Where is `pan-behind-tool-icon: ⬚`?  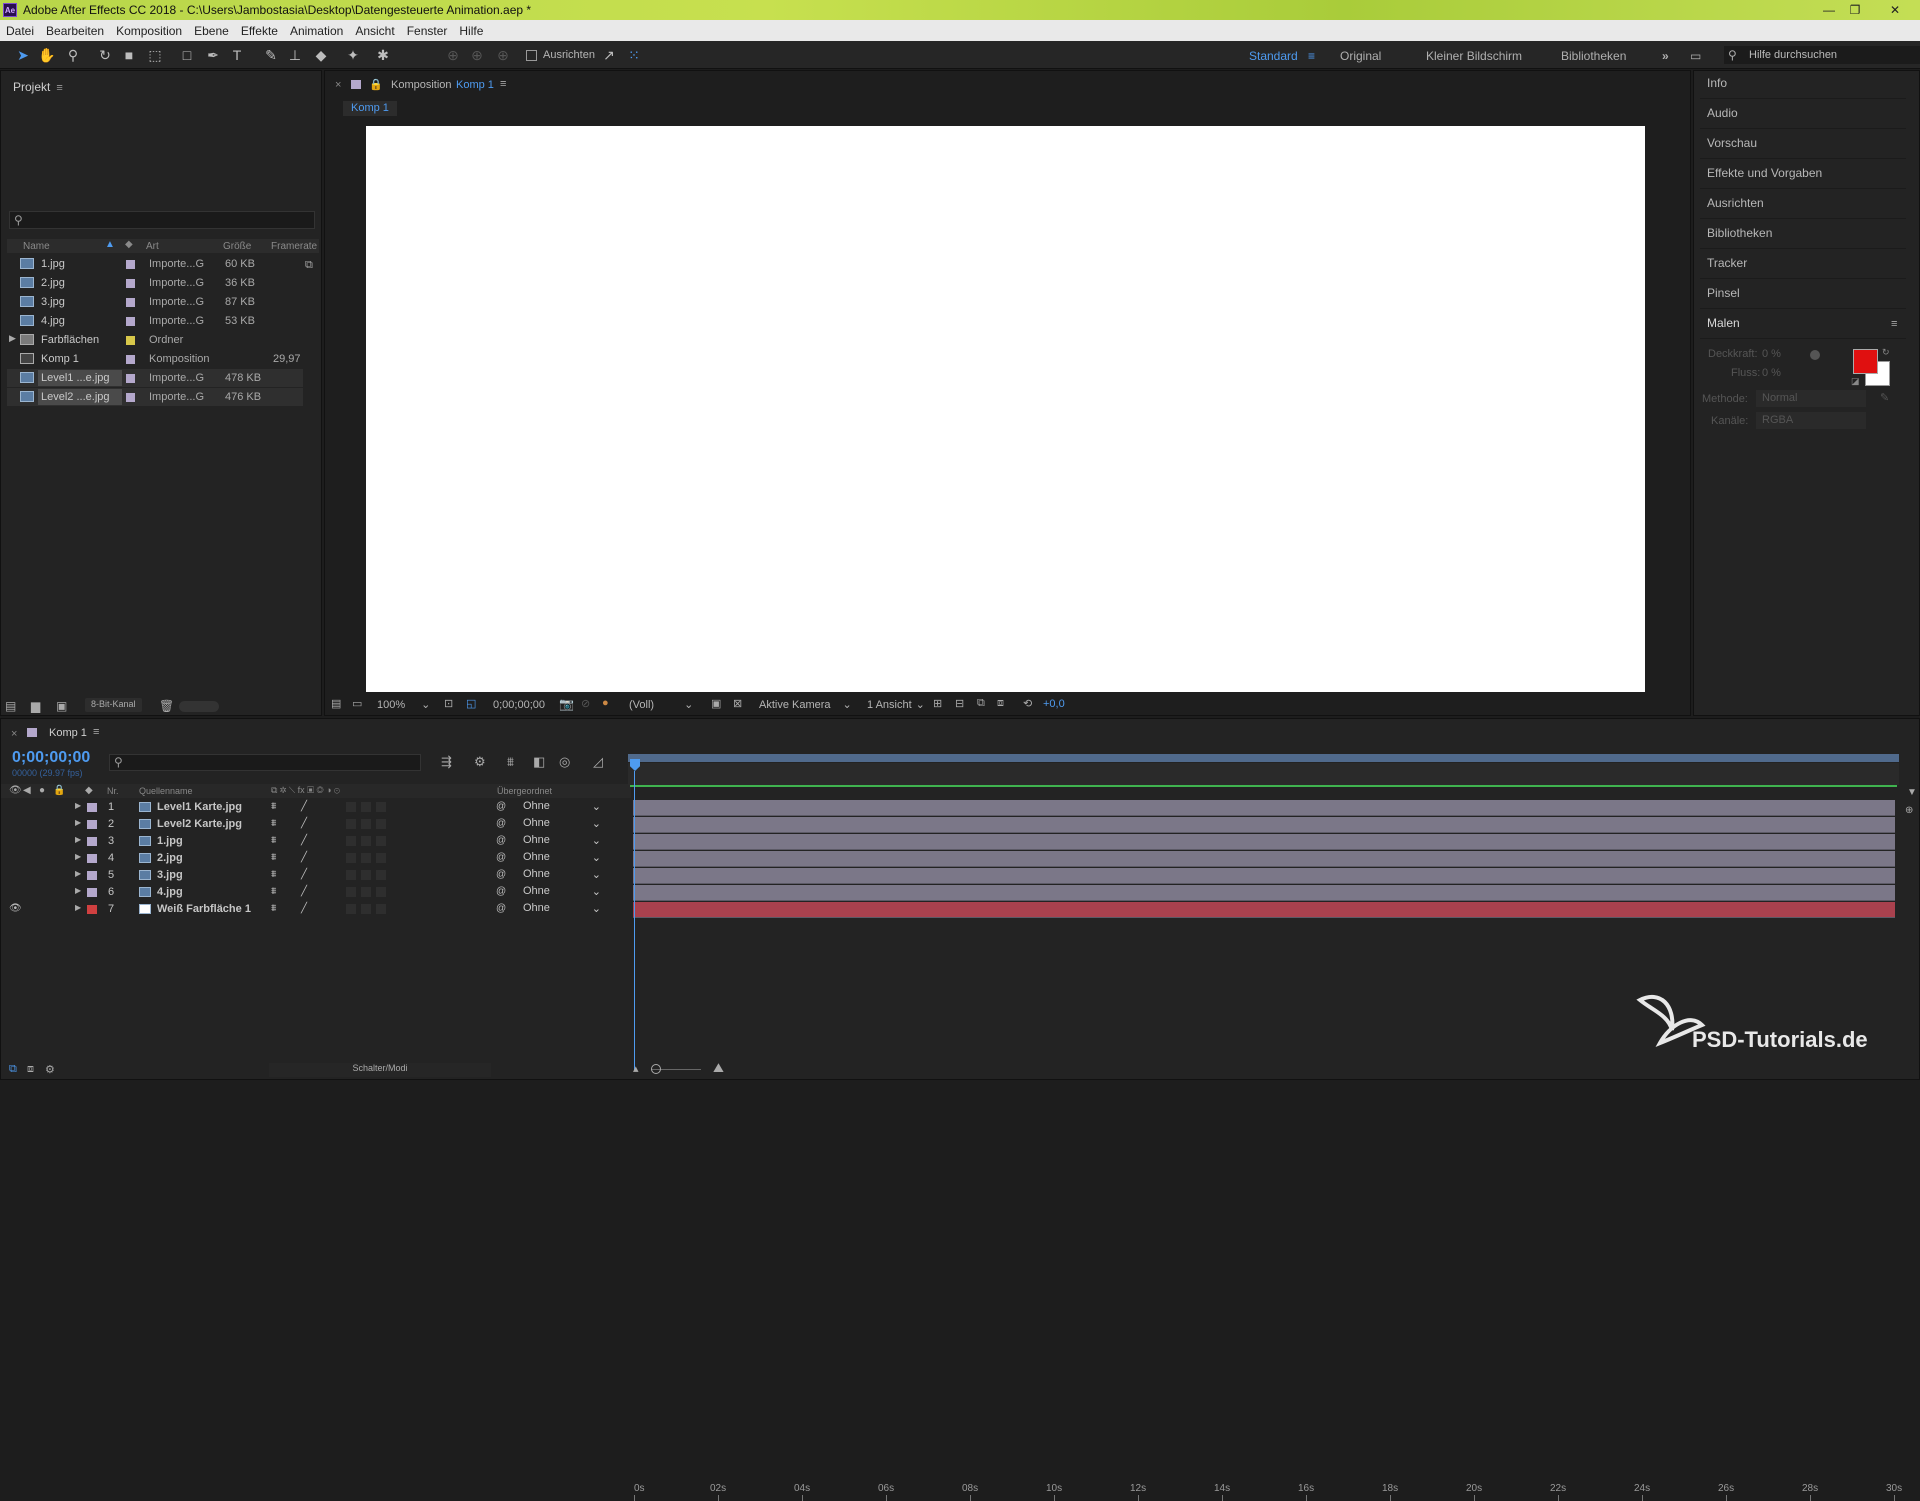
pan-behind-tool-icon: ⬚ is located at coordinates (155, 55).